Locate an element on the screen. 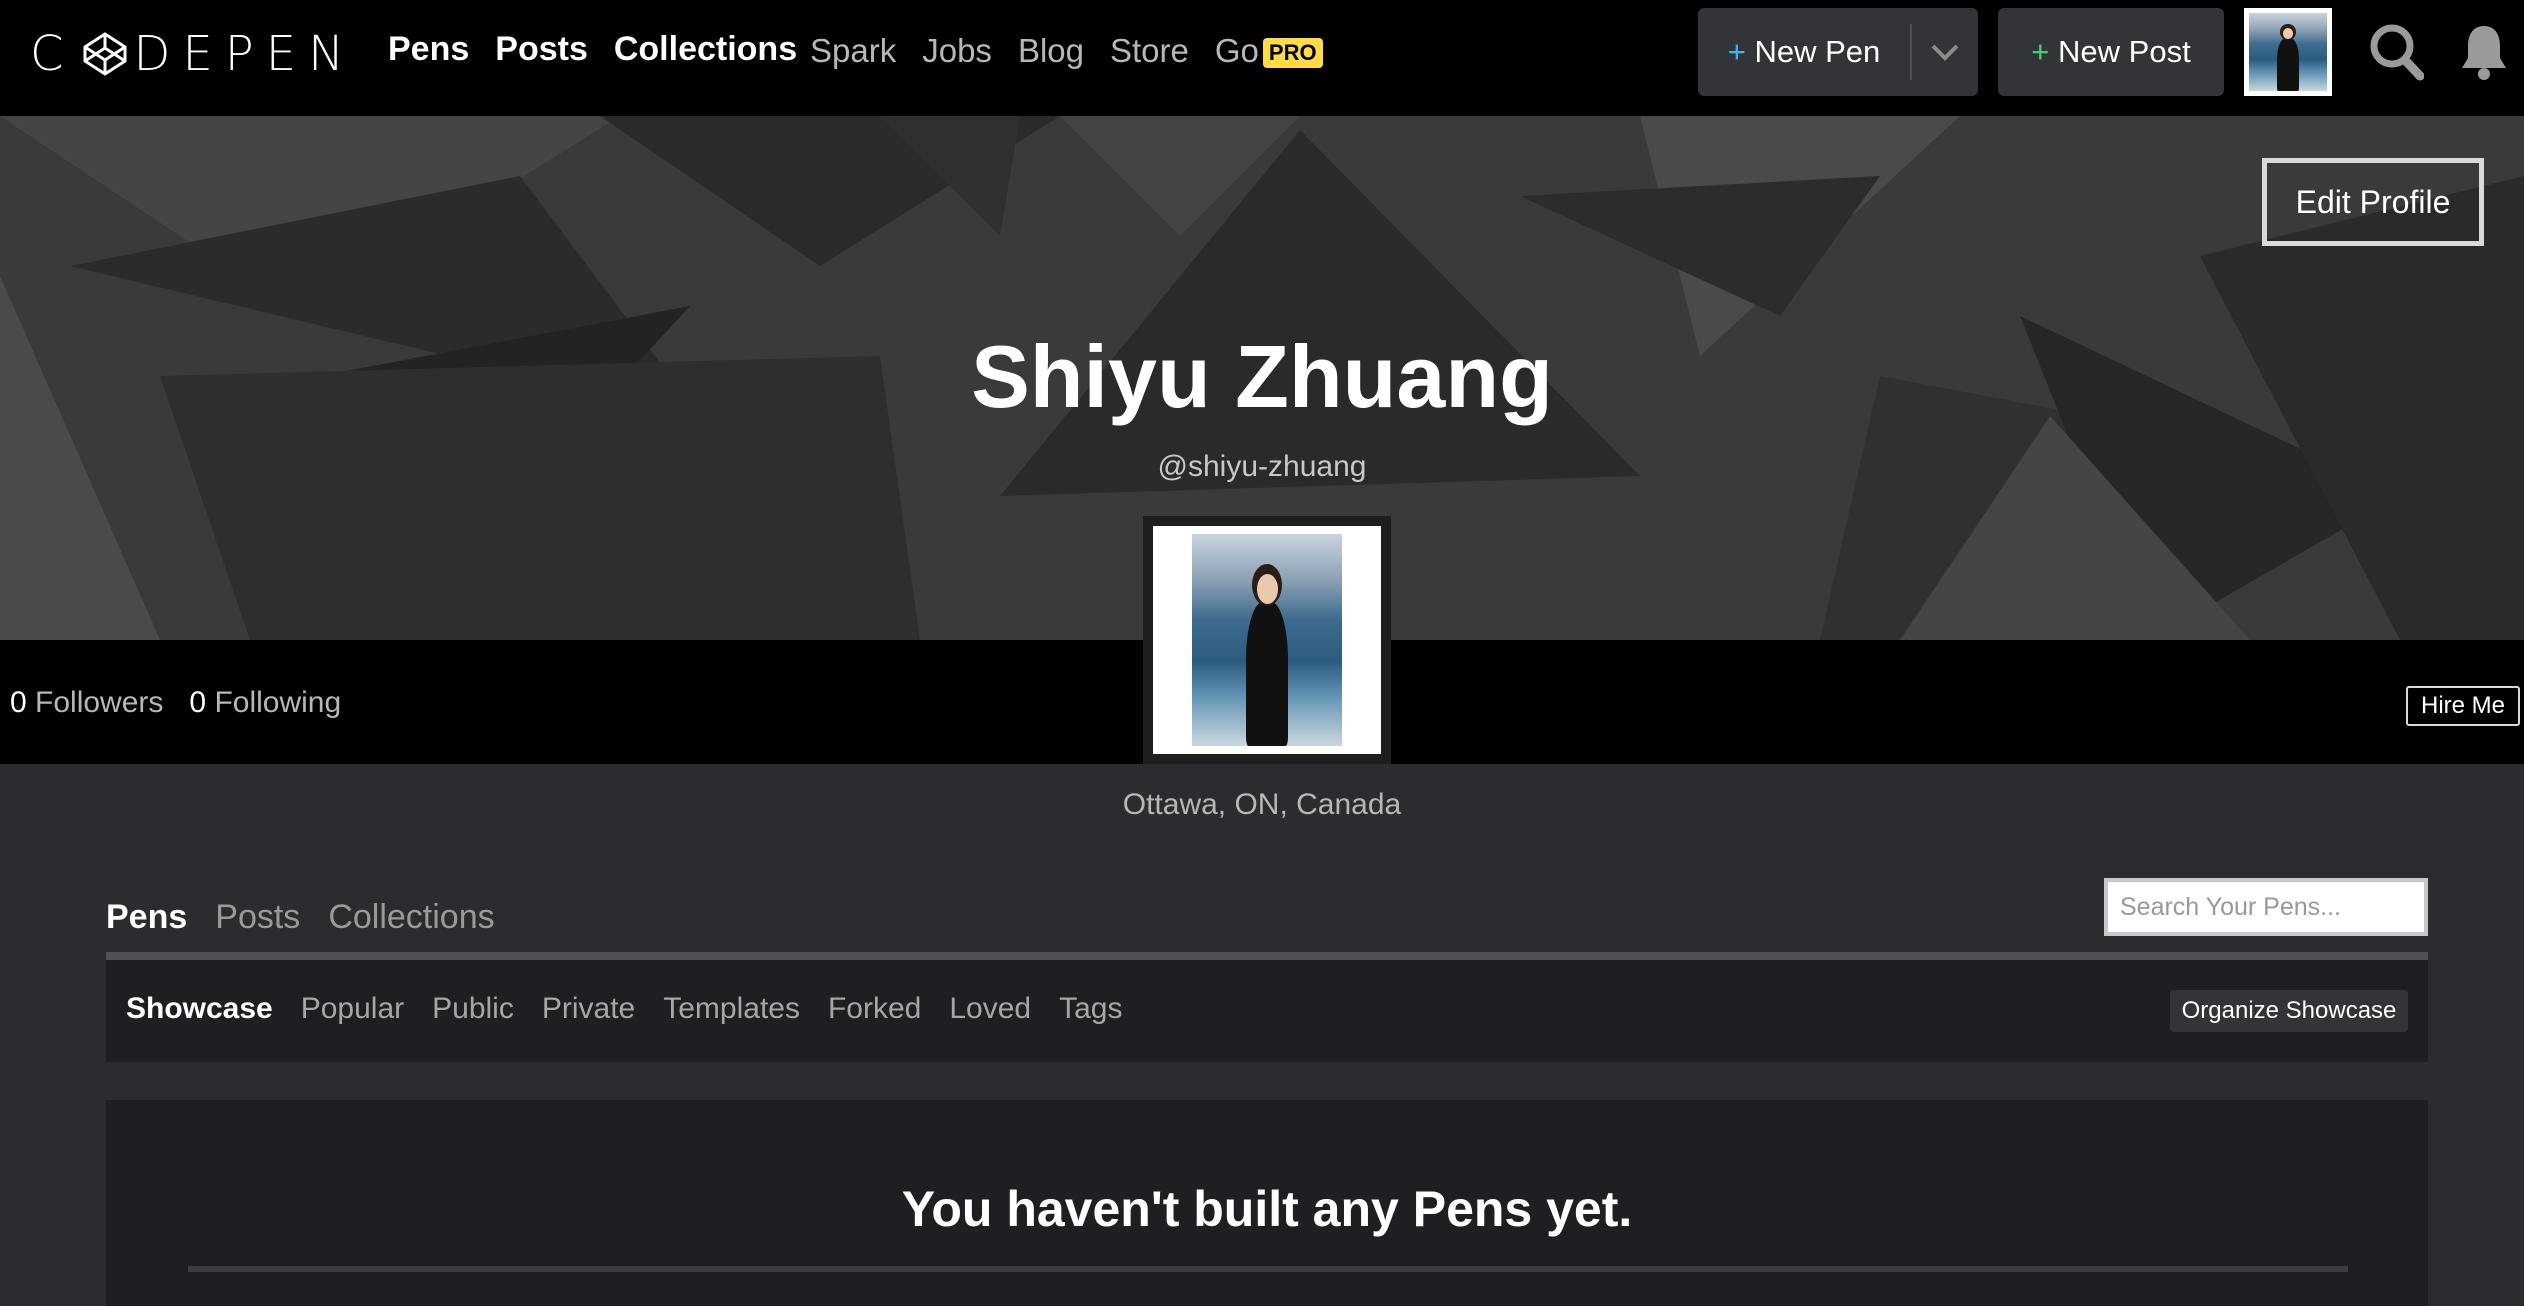  primary-nav: Pens Posts Collections is located at coordinates (592, 49).